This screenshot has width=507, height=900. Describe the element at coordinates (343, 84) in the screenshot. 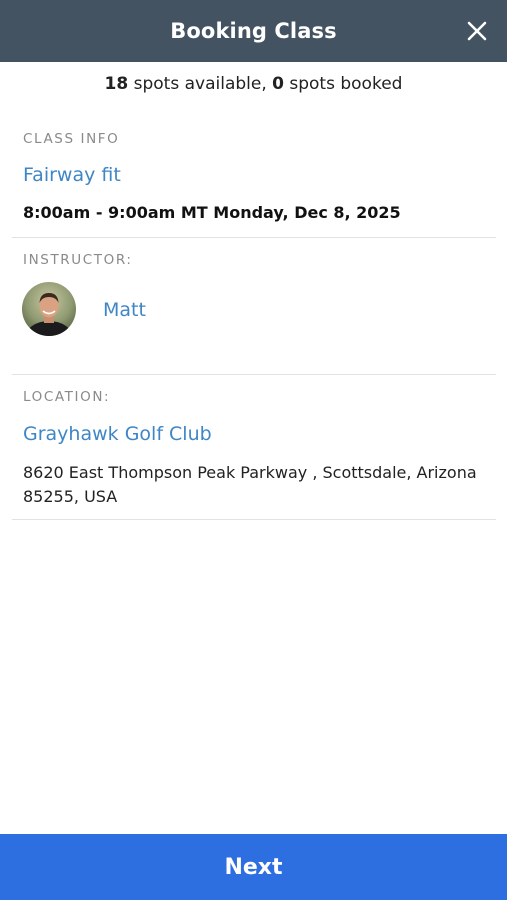

I see `spots-booked-text: spots booked` at that location.